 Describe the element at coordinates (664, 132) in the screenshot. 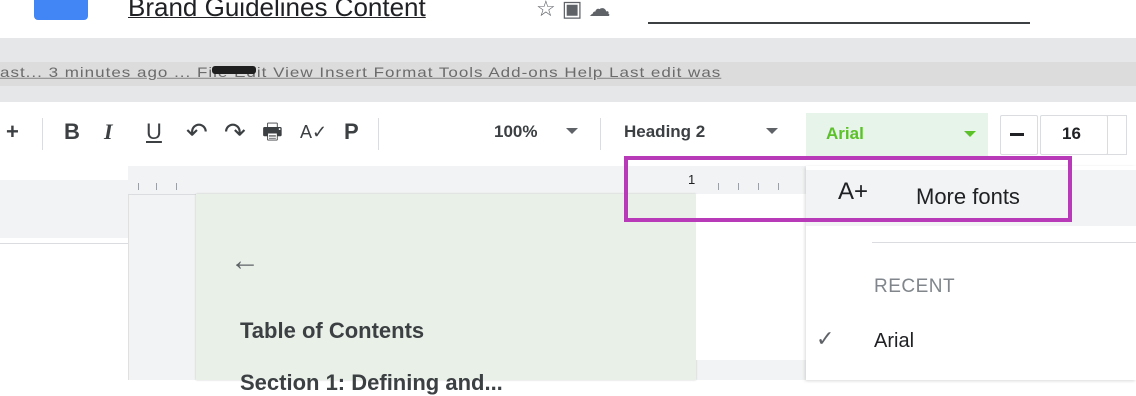

I see `style-select: Heading 2` at that location.